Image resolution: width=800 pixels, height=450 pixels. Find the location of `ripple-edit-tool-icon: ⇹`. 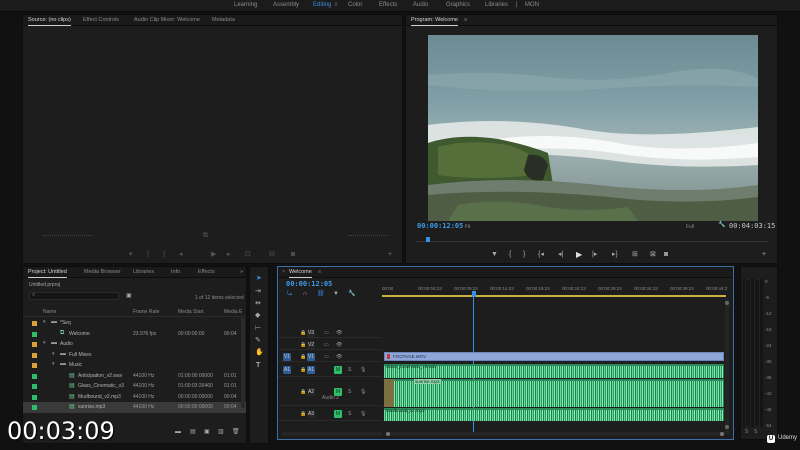

ripple-edit-tool-icon: ⇹ is located at coordinates (258, 303).